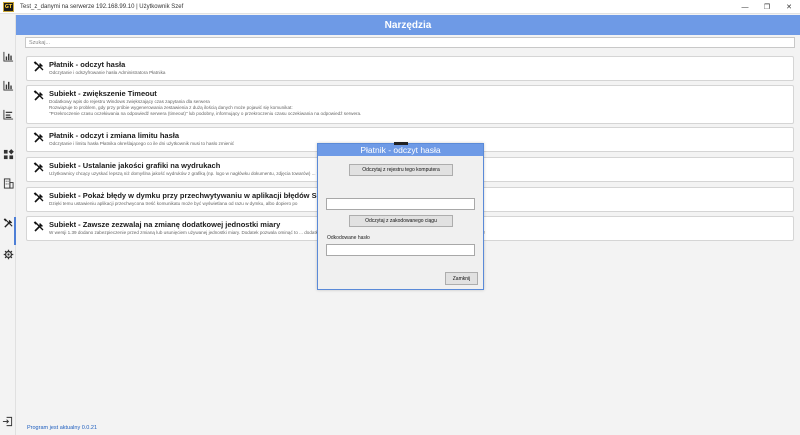 This screenshot has height=435, width=800. Describe the element at coordinates (401, 221) in the screenshot. I see `read-encoded-button: Odczytaj z zakodowanego ciągu` at that location.